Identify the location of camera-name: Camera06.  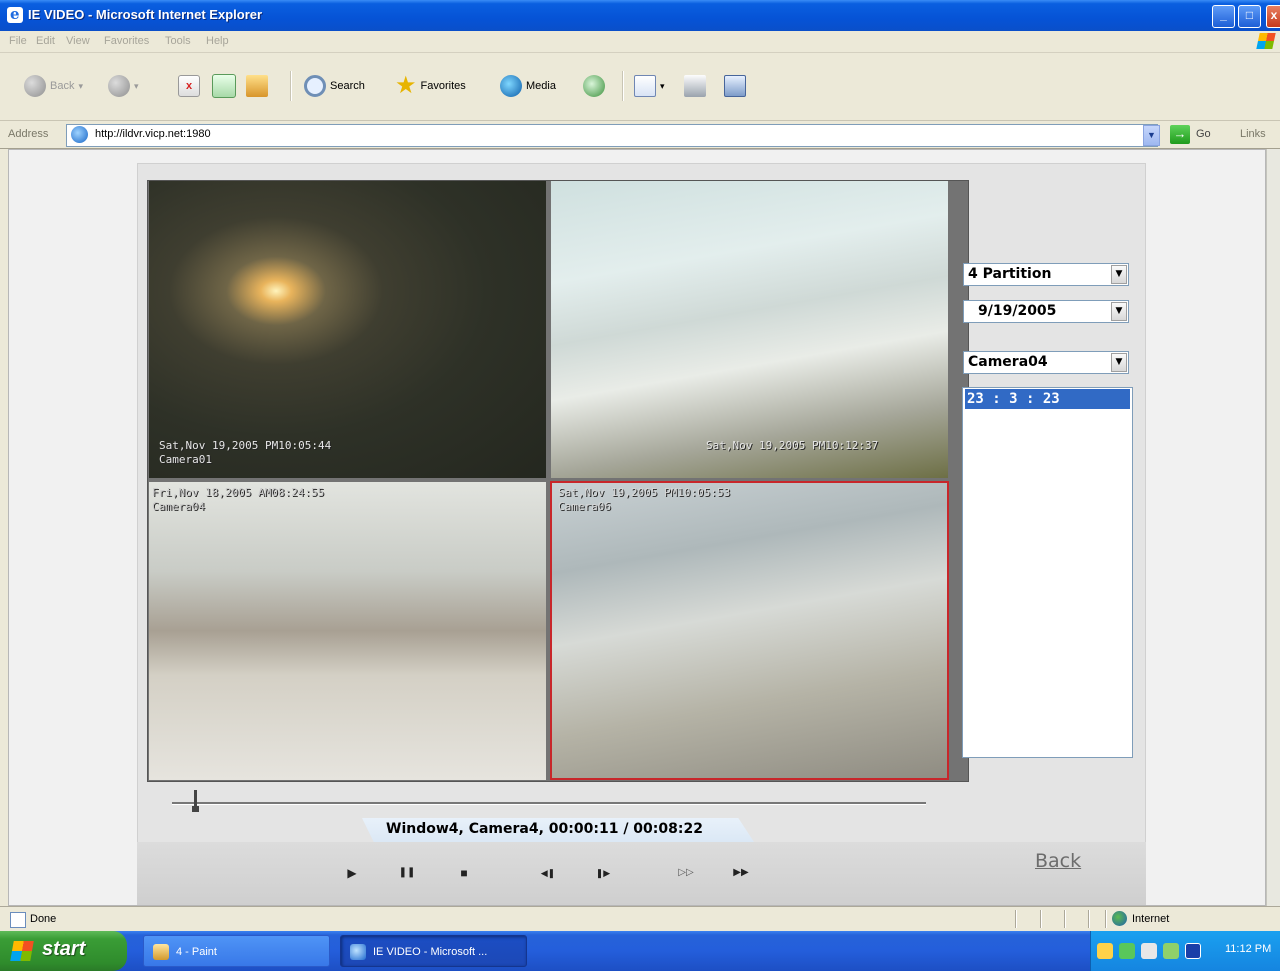
(584, 506).